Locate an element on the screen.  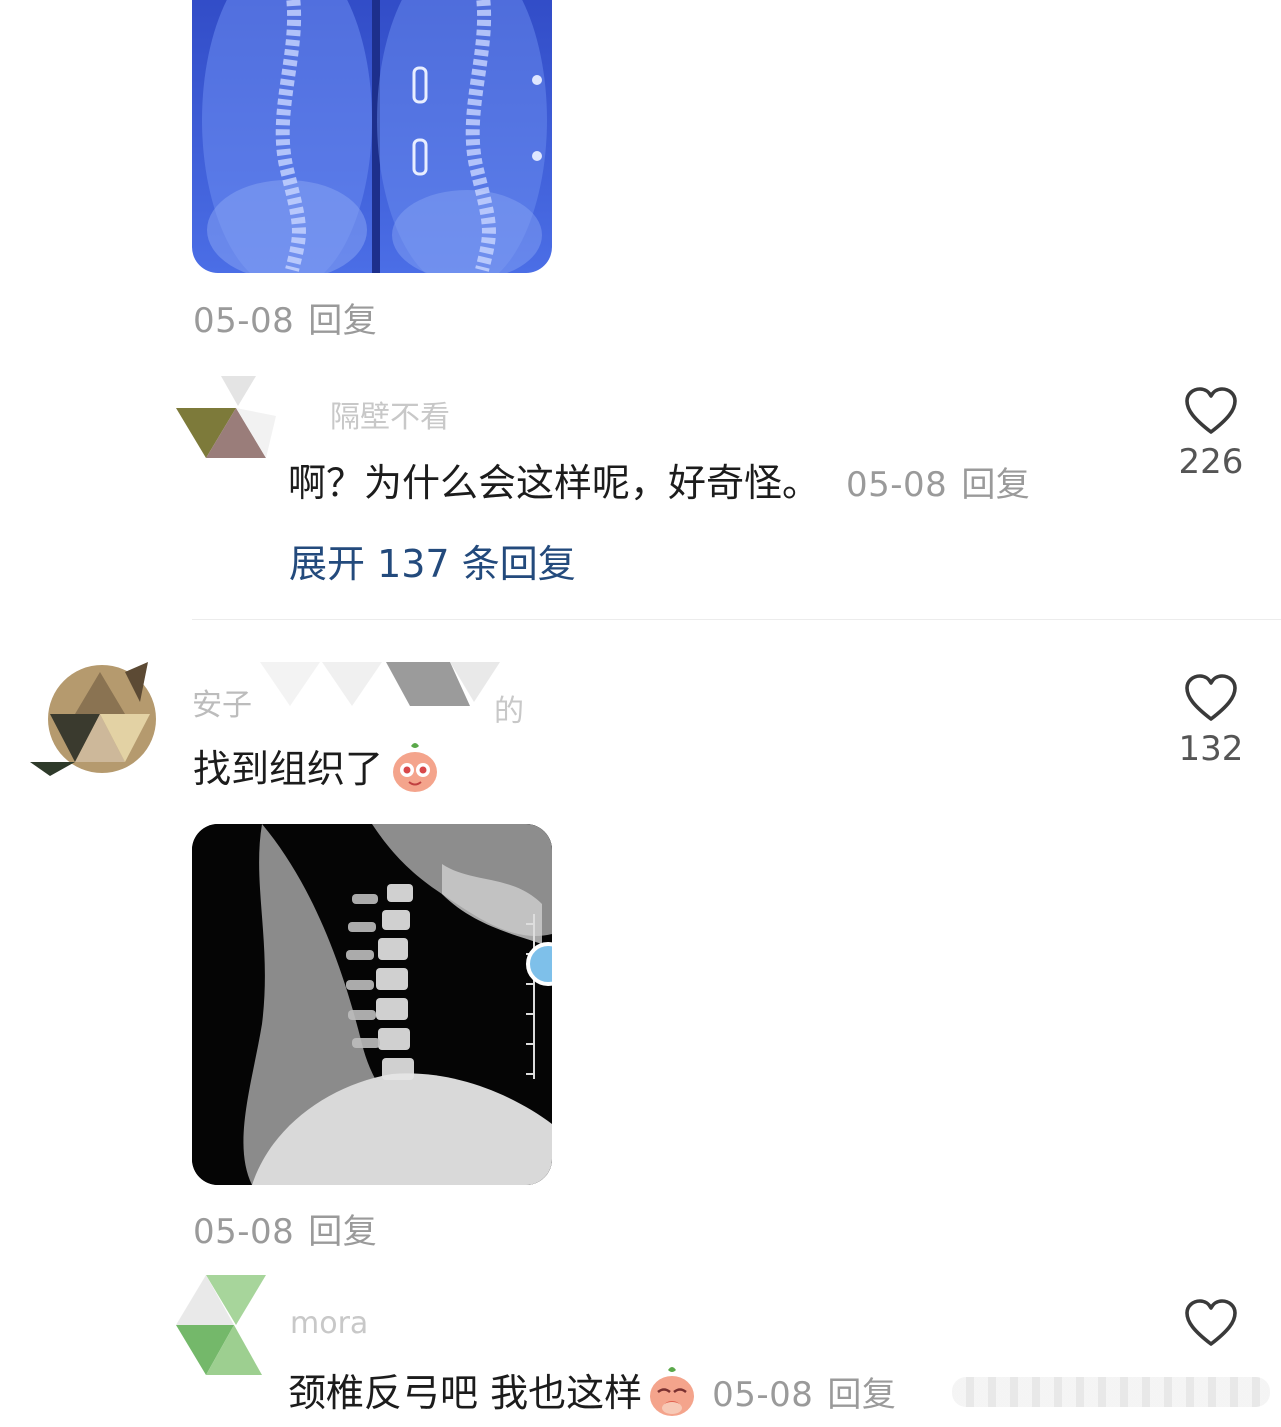
reply-text: 啊？为什么会这样呢，好奇怪。 05-08 回复 is located at coordinates (659, 479).